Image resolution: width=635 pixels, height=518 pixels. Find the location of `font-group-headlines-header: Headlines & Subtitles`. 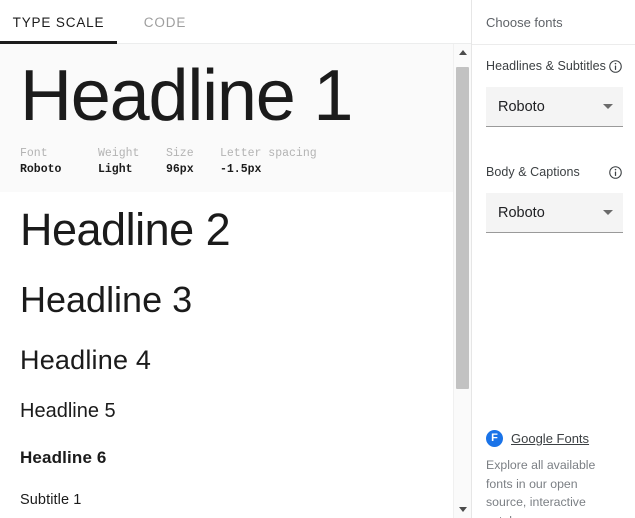

font-group-headlines-header: Headlines & Subtitles is located at coordinates (554, 66).